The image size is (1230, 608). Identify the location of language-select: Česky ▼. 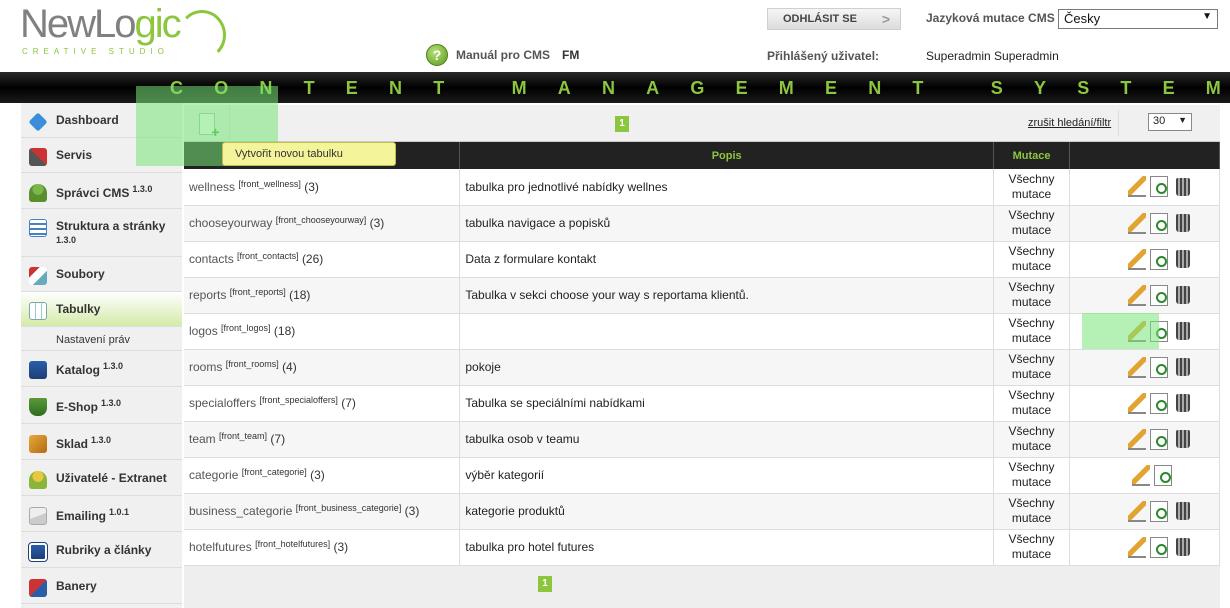
(1138, 19).